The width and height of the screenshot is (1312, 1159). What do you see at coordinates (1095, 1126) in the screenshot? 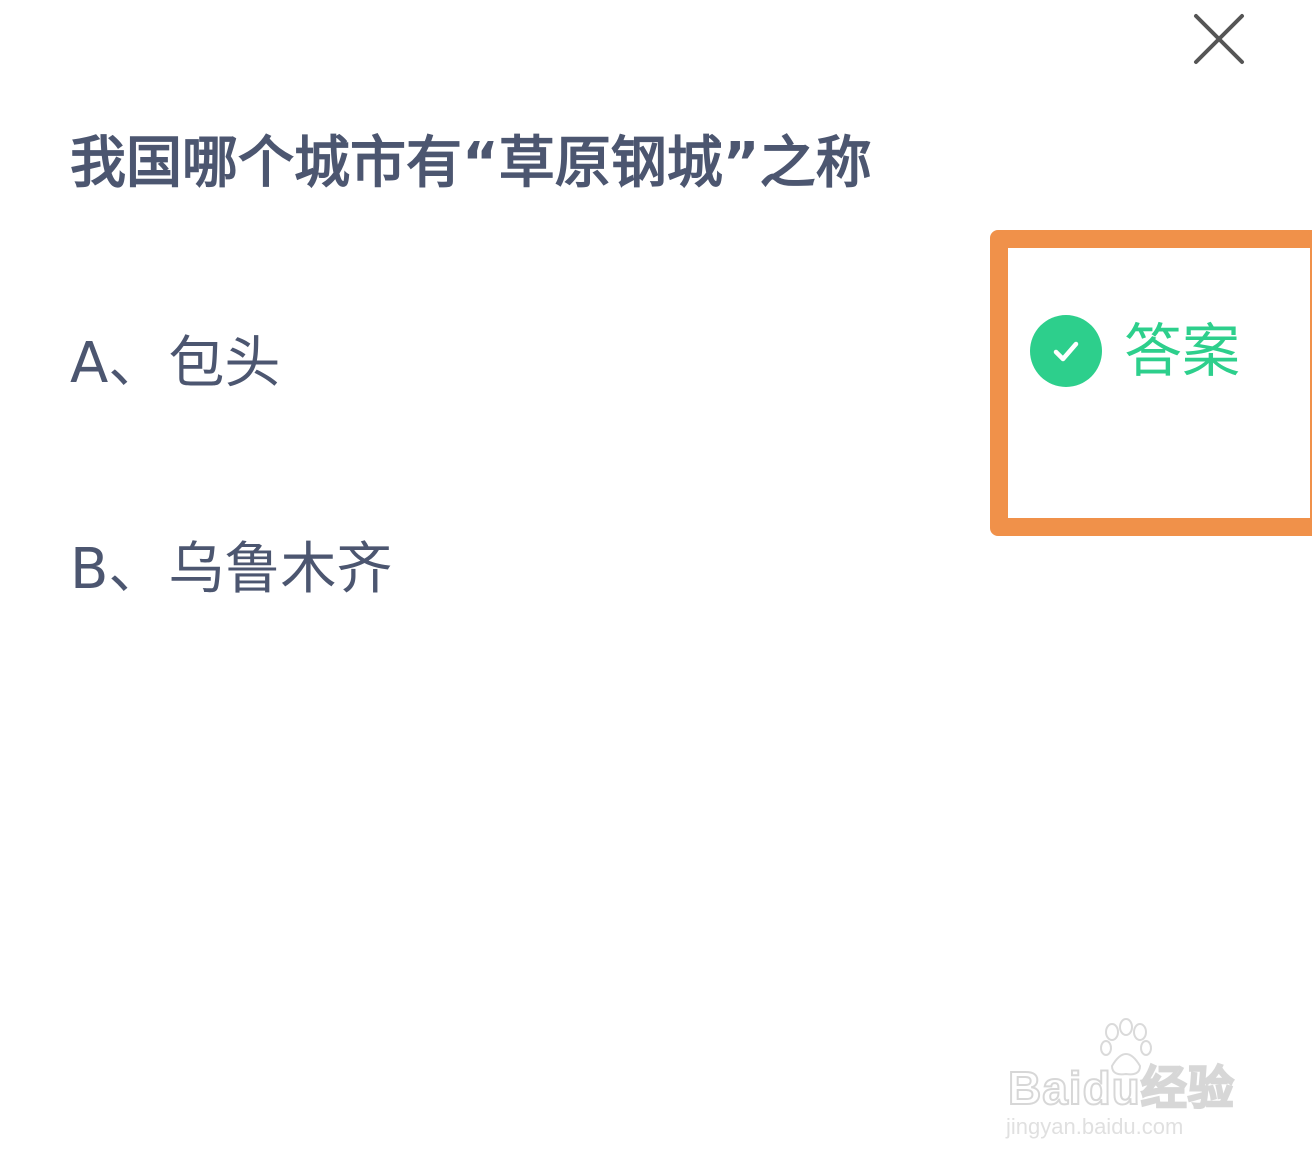
I see `watermark-url: jingyan.baidu.com` at bounding box center [1095, 1126].